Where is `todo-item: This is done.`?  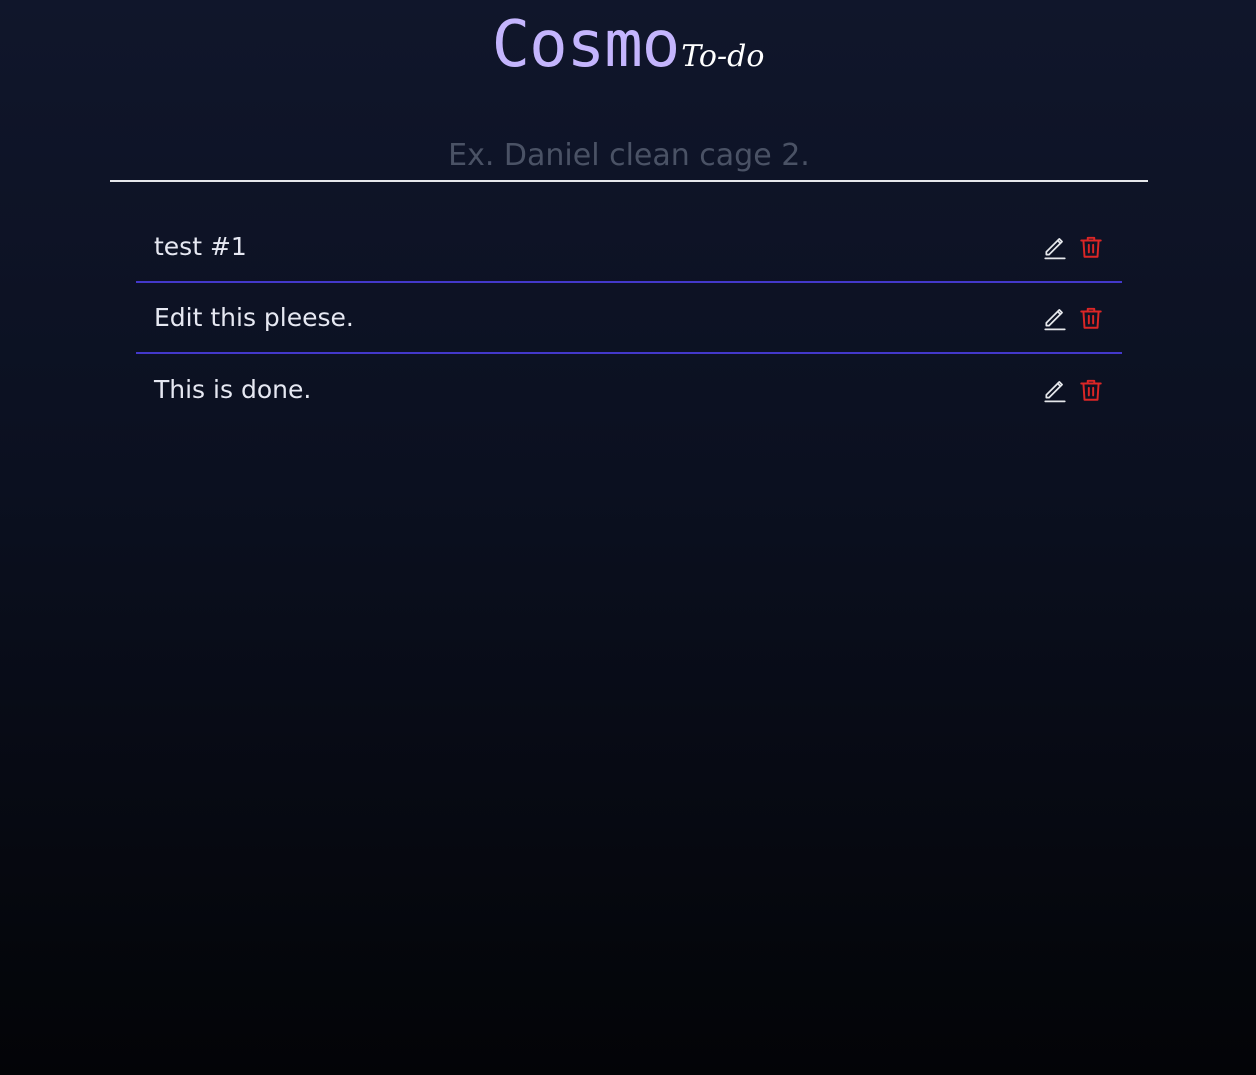
todo-item: This is done. is located at coordinates (629, 389).